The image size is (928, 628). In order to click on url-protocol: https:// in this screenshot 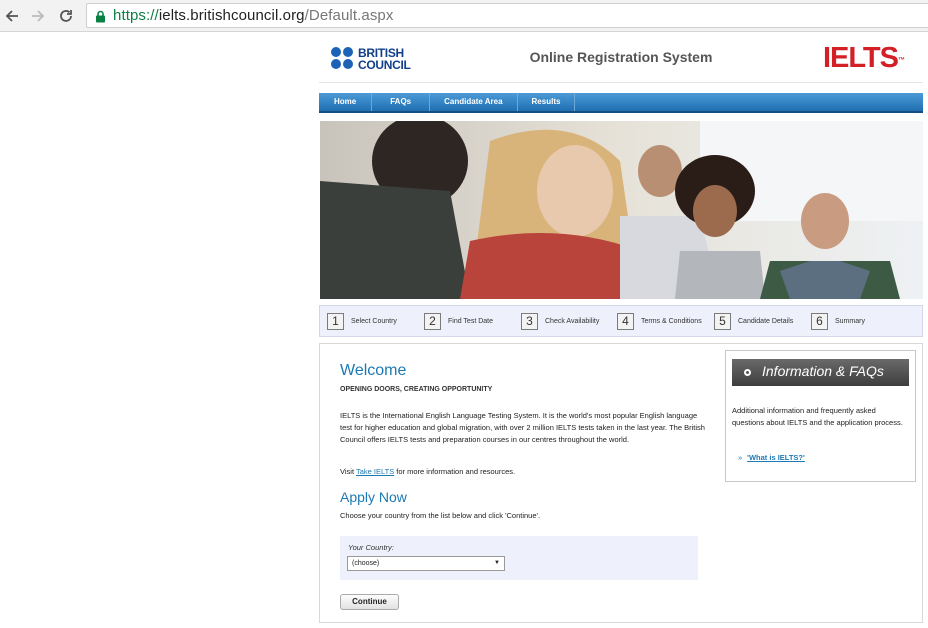, I will do `click(136, 15)`.